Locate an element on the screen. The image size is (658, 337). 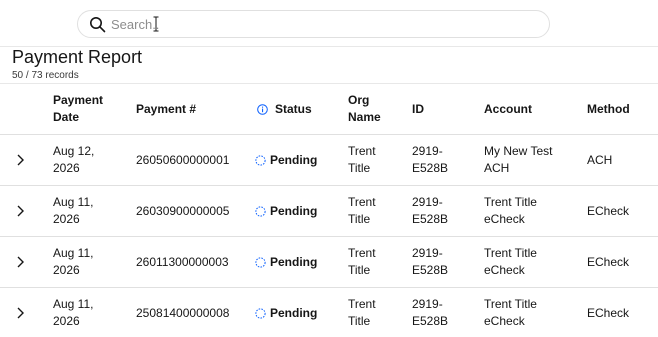
info-icon is located at coordinates (262, 109).